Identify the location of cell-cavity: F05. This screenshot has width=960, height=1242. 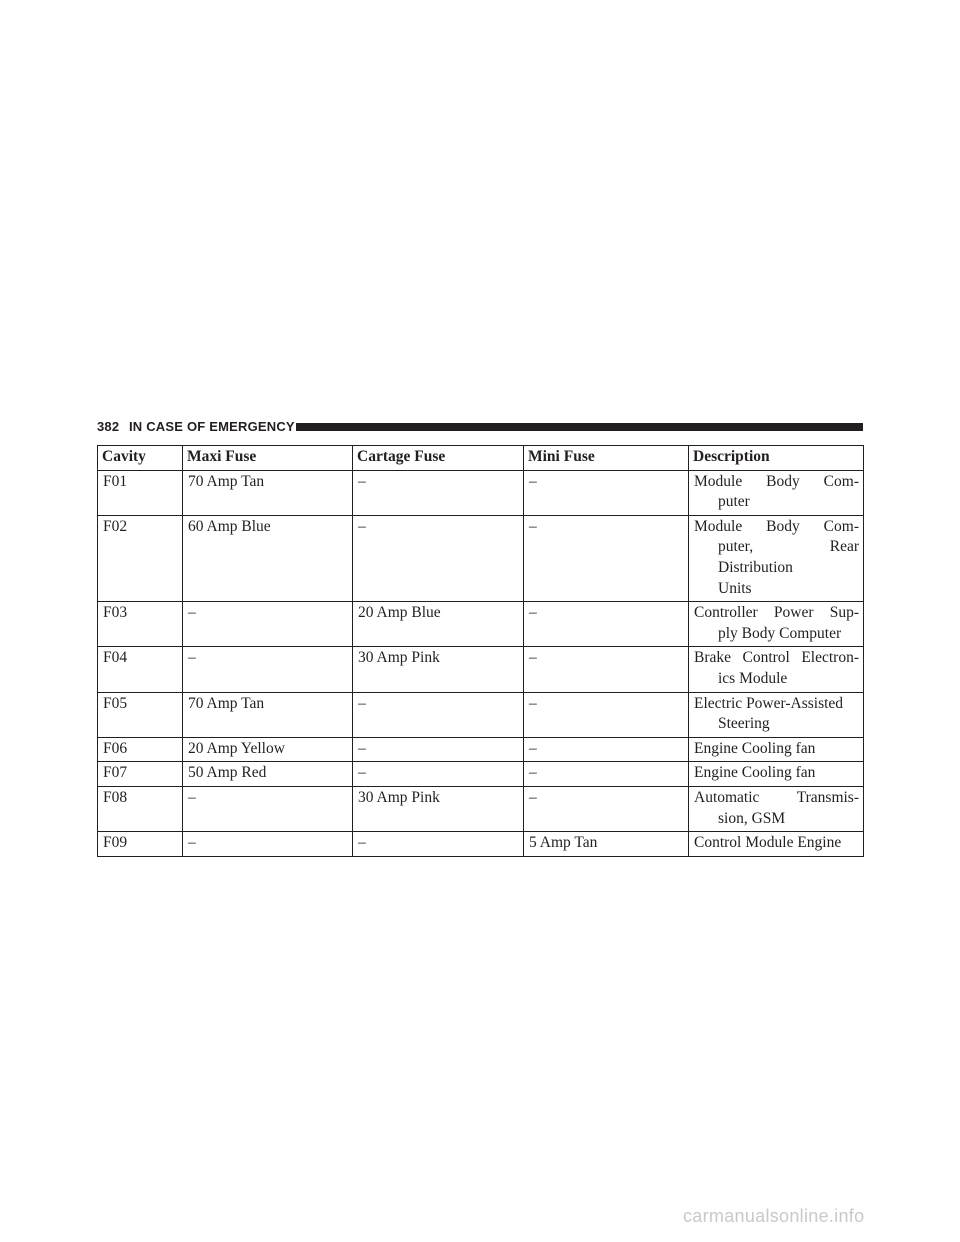
(140, 714).